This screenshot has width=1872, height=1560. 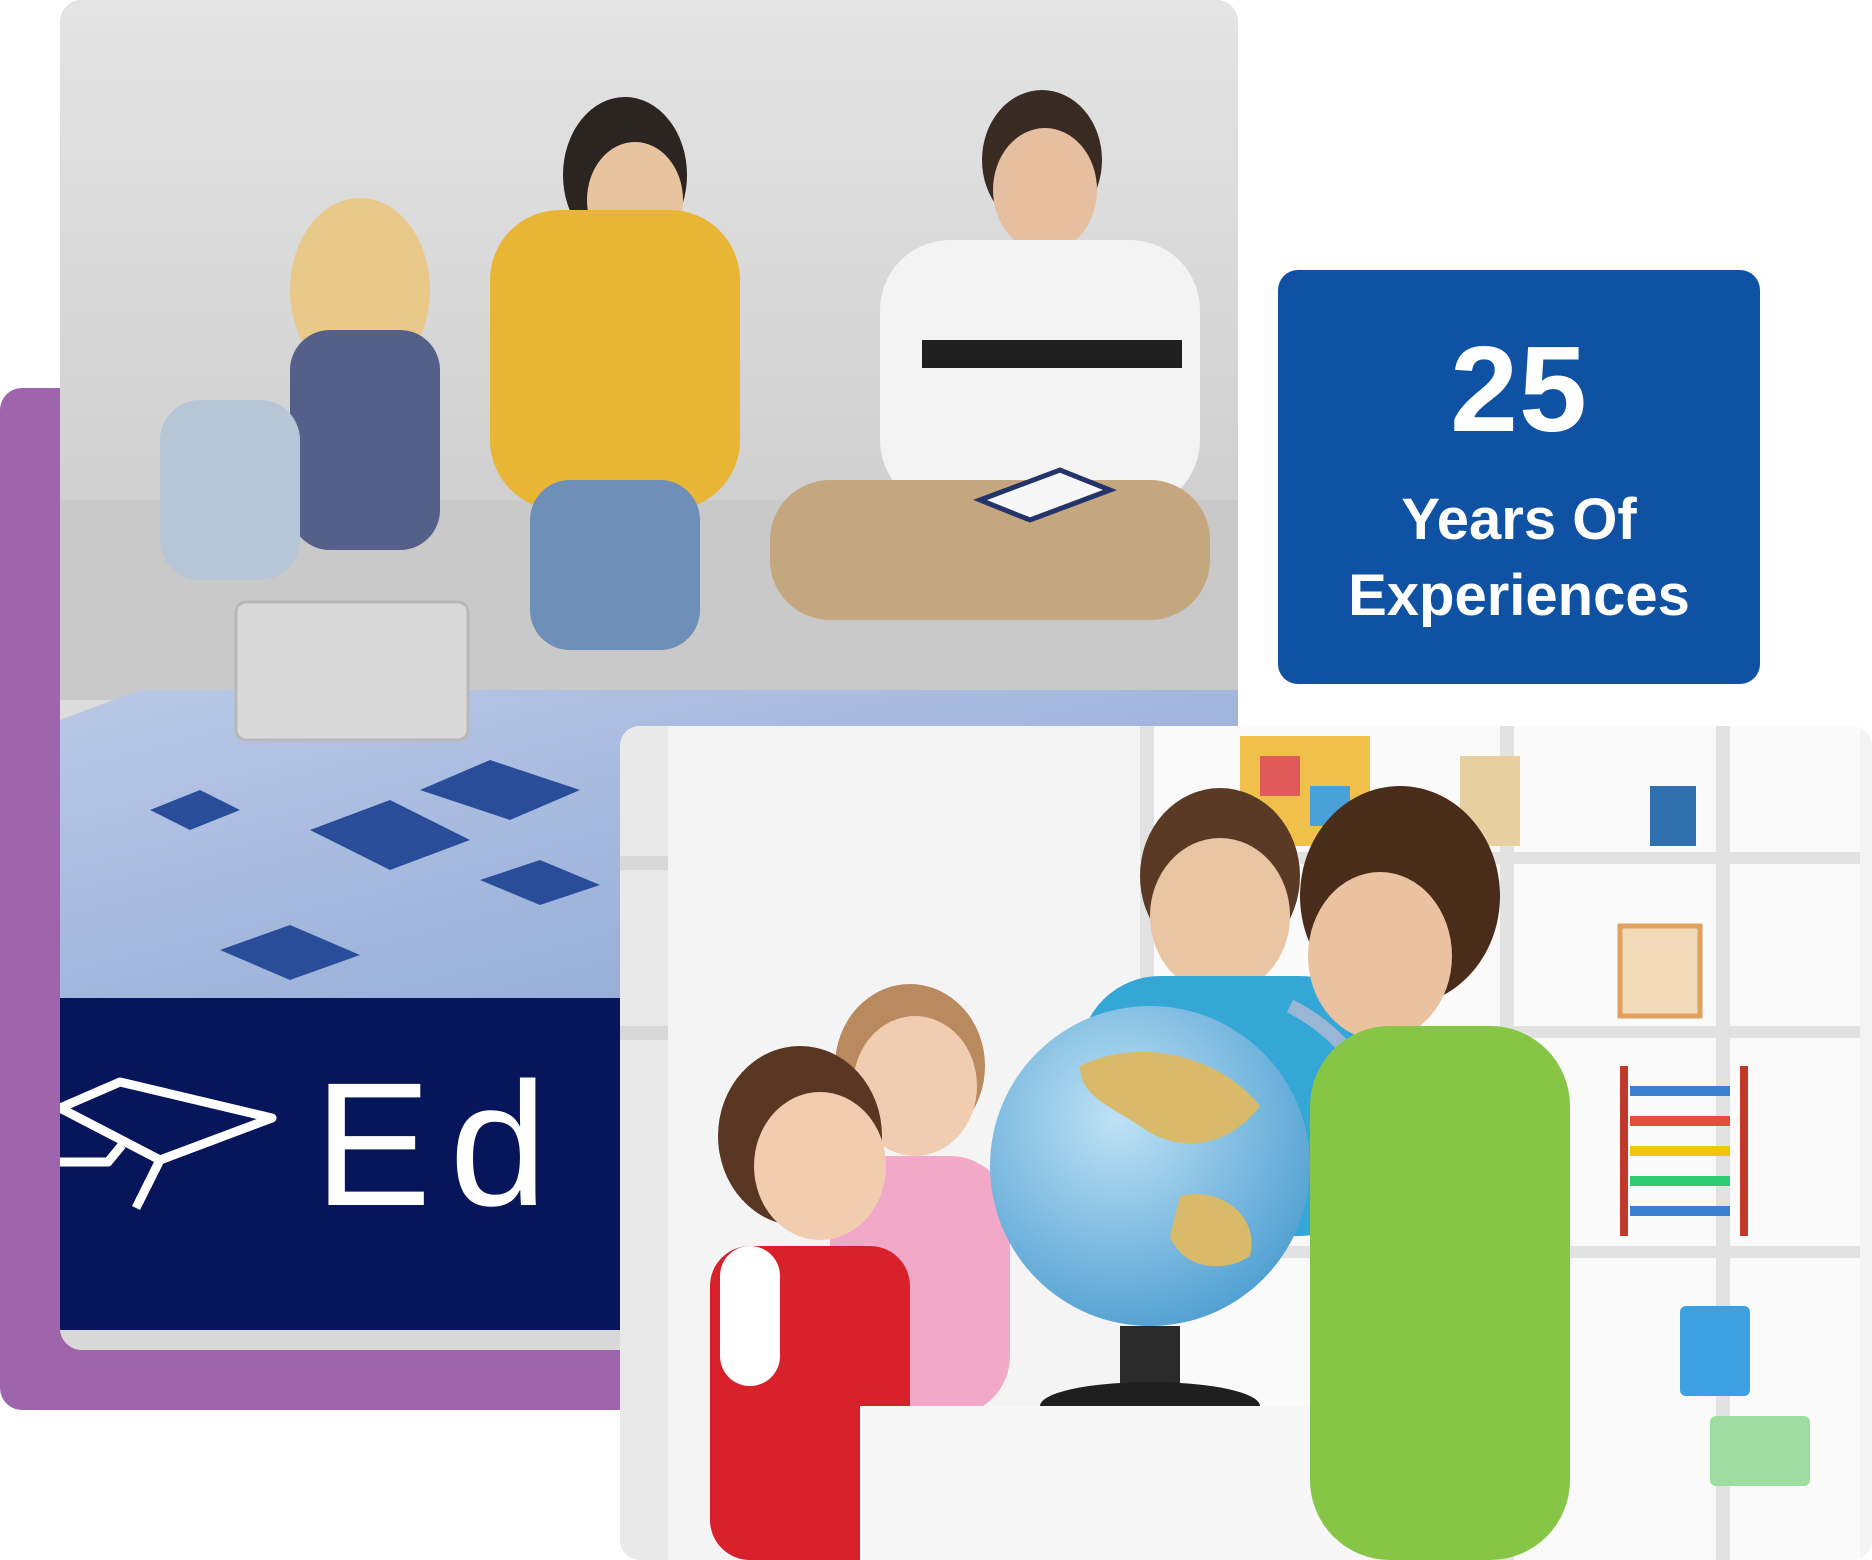 What do you see at coordinates (1519, 558) in the screenshot?
I see `experience-caption: Years Of Experiences` at bounding box center [1519, 558].